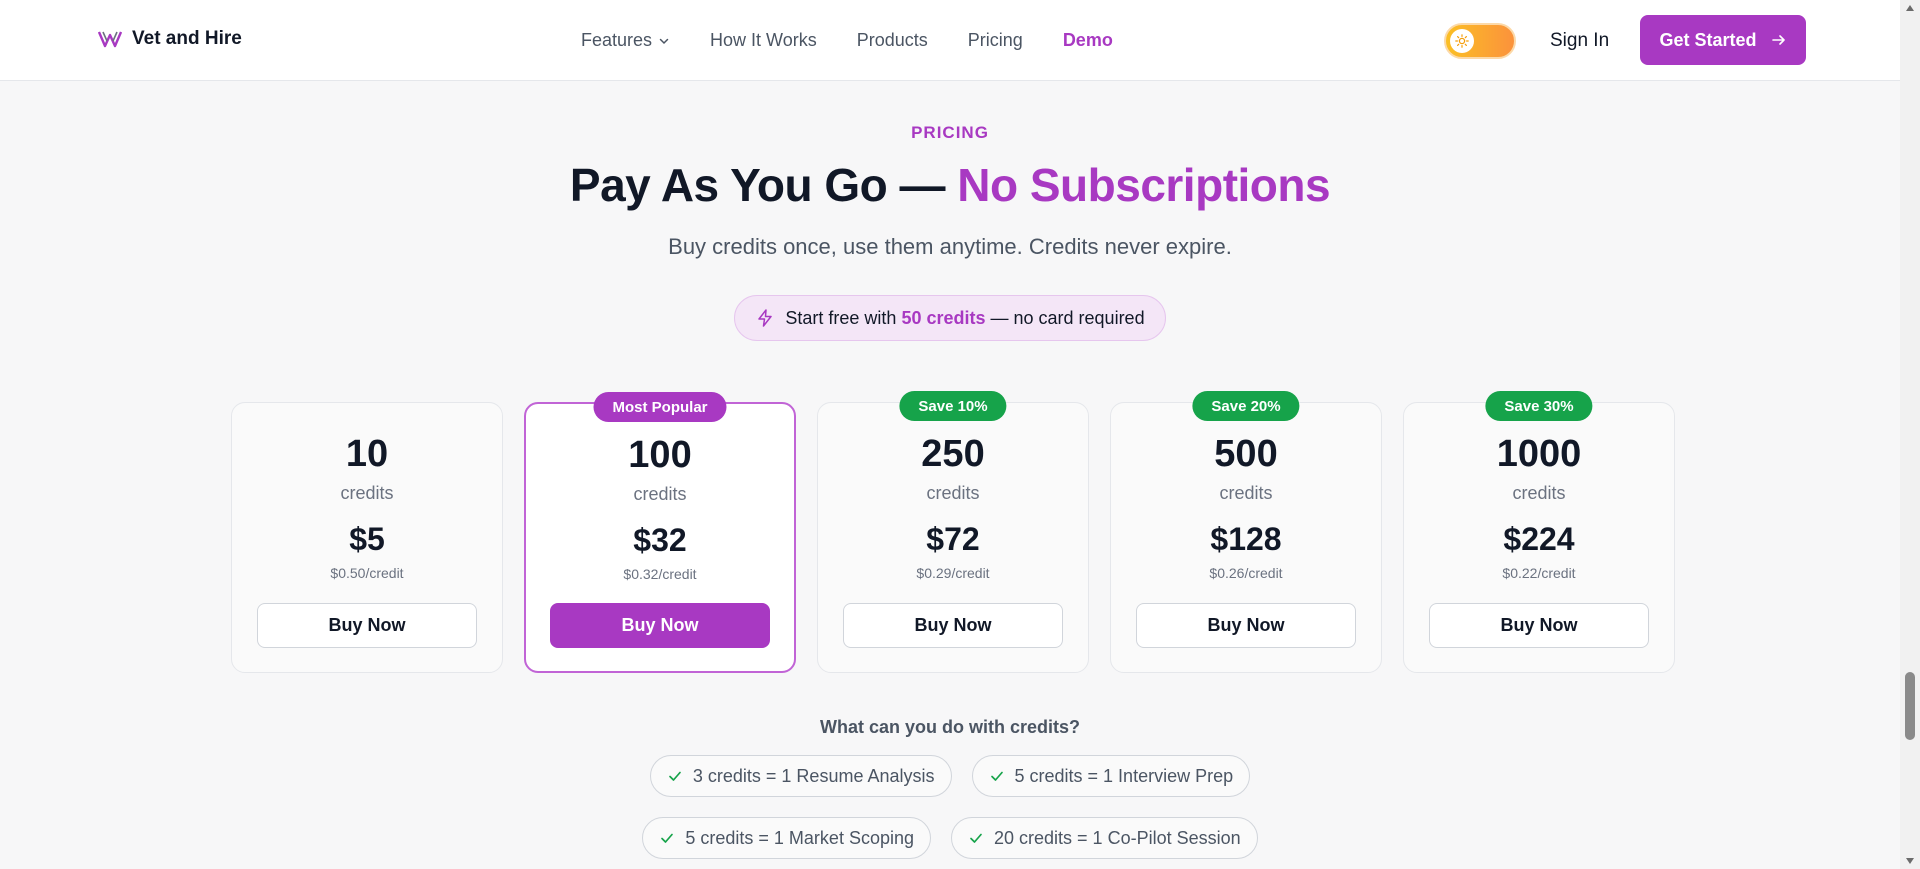 The height and width of the screenshot is (869, 1920). What do you see at coordinates (995, 40) in the screenshot?
I see `nav-pricing: Pricing` at bounding box center [995, 40].